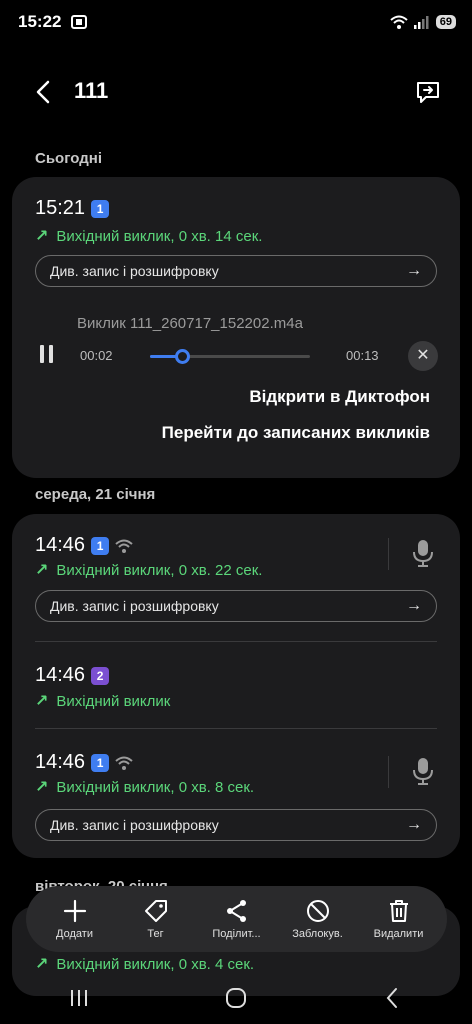 This screenshot has height=1024, width=472. I want to click on call-time: 14:46 2, so click(72, 675).